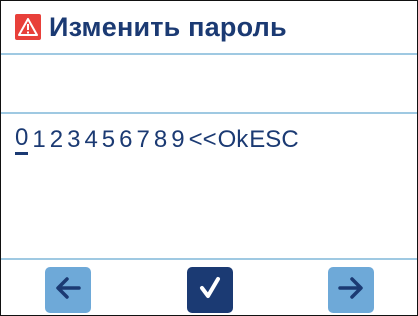 This screenshot has height=316, width=418. What do you see at coordinates (22, 139) in the screenshot?
I see `key-0: 0` at bounding box center [22, 139].